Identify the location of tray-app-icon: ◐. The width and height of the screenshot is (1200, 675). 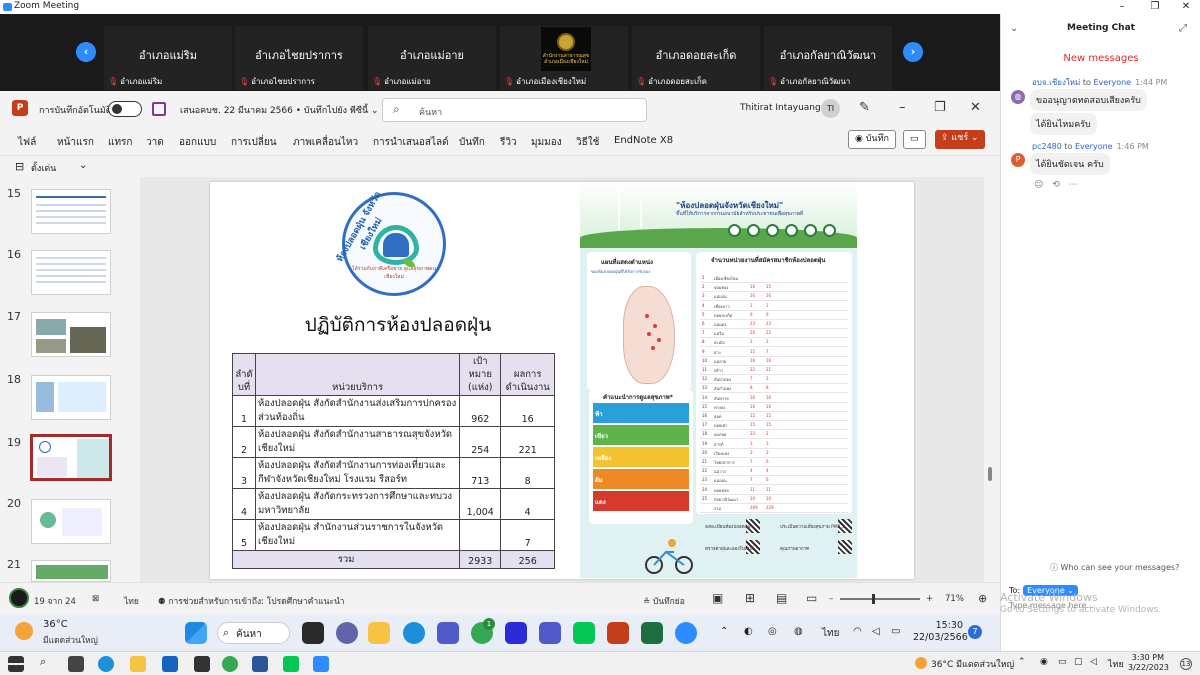
(748, 631).